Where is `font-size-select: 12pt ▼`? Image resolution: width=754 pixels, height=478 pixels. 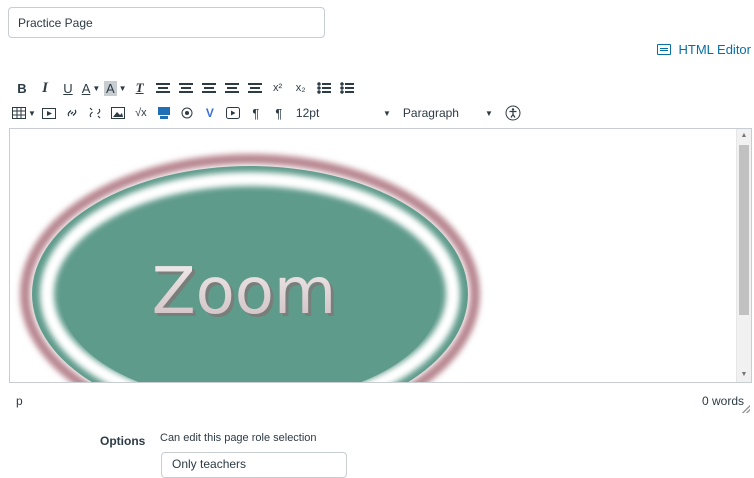
font-size-select: 12pt ▼ is located at coordinates (343, 113).